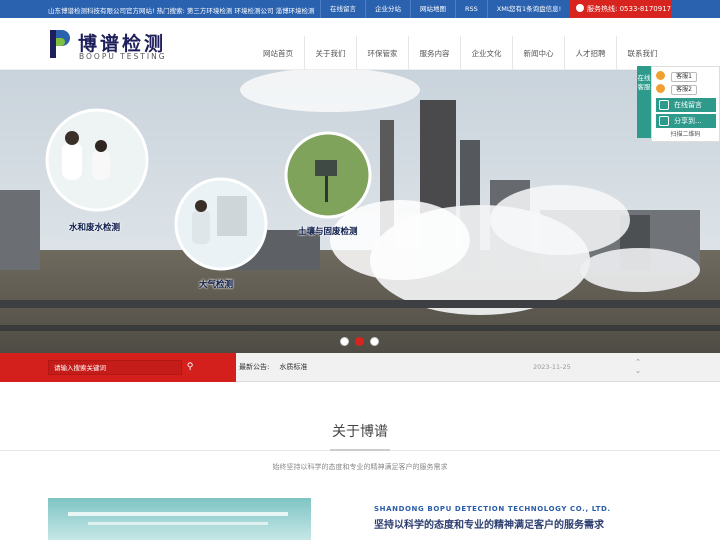 The image size is (720, 540). I want to click on top-link-sitemap: 网站地图, so click(432, 9).